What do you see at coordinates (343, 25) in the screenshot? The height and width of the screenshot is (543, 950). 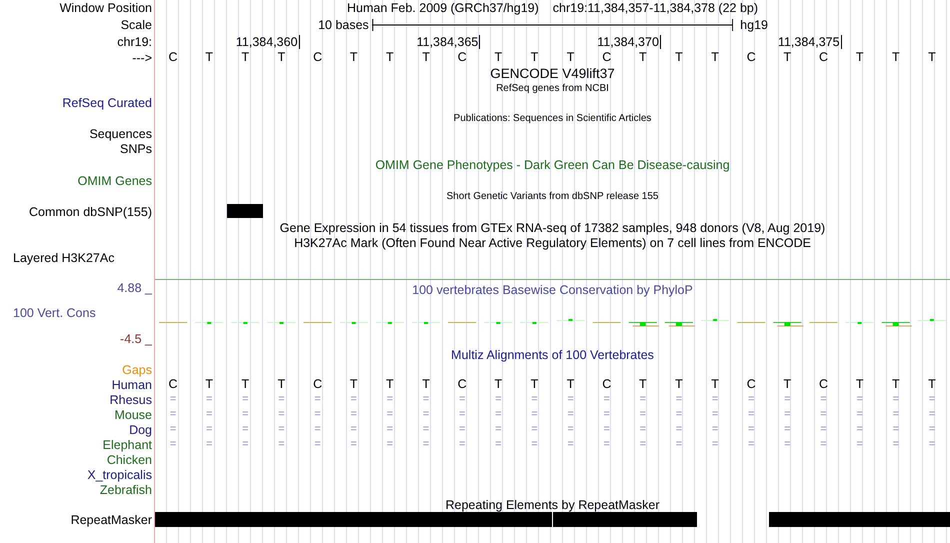 I see `scale-text: 10 bases` at bounding box center [343, 25].